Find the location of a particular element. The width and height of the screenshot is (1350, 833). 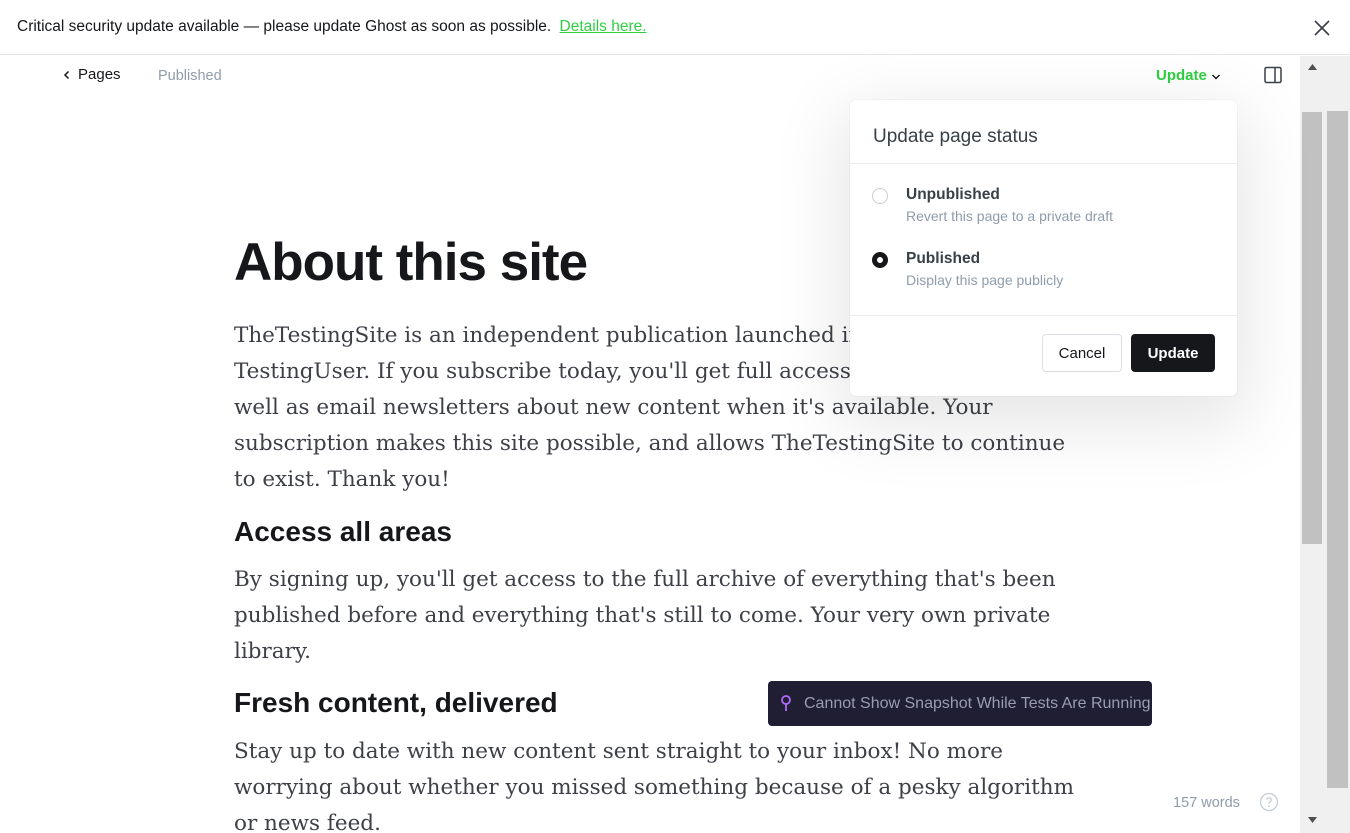

window-scrollbar is located at coordinates (1337, 444).